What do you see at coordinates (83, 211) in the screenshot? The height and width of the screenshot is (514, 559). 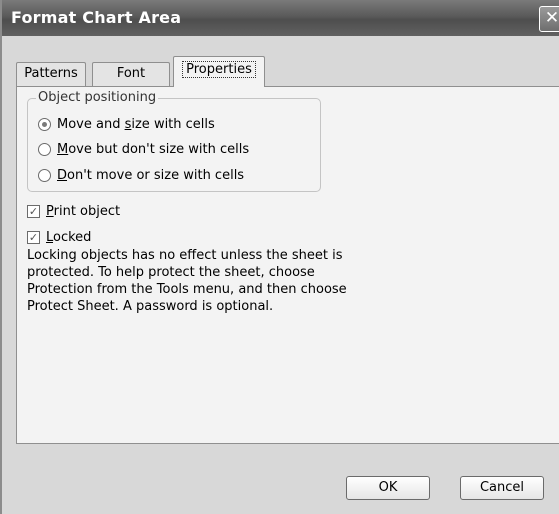 I see `print-object-label: Print object` at bounding box center [83, 211].